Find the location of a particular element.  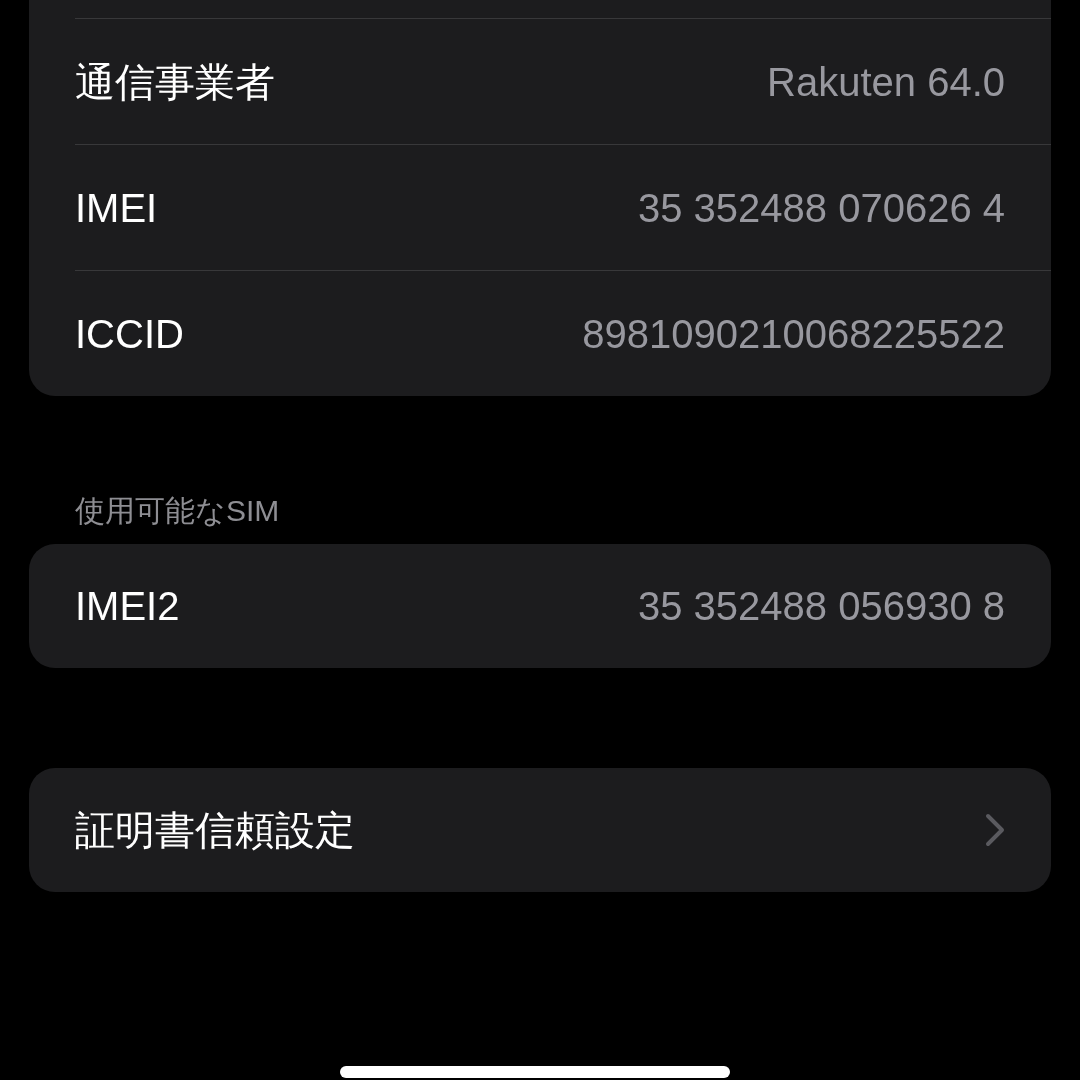

row-label: 証明書信頼設定 is located at coordinates (215, 830).